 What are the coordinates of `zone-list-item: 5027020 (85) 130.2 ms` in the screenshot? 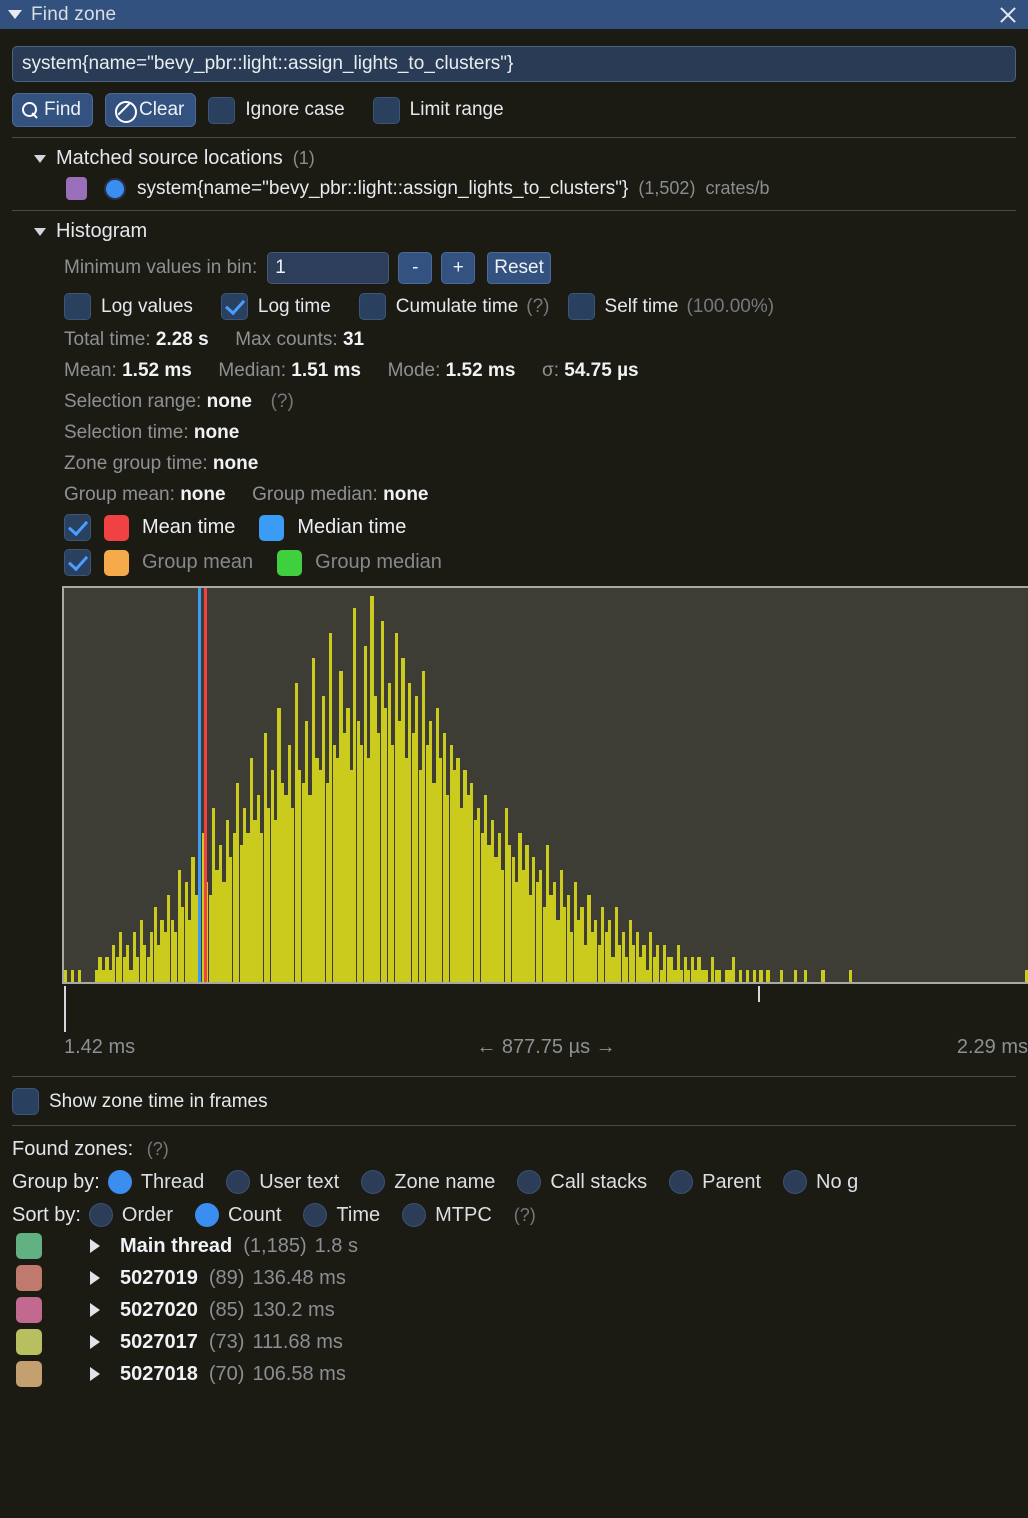 It's located at (514, 1310).